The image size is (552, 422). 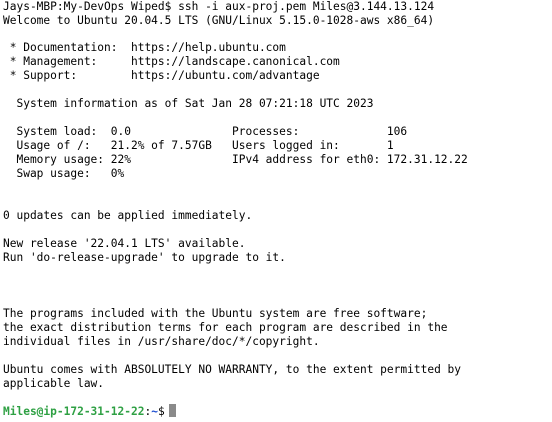 What do you see at coordinates (128, 215) in the screenshot?
I see `terminal-line: 0 updates can be applied immediately.` at bounding box center [128, 215].